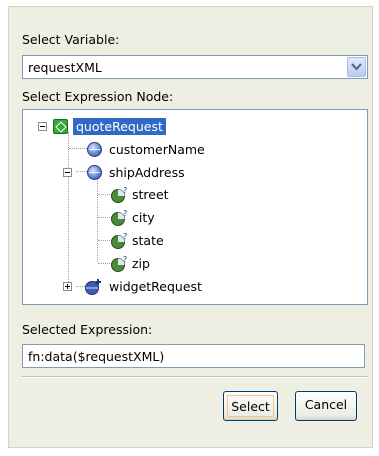  I want to click on select-variable-label: Select Variable:, so click(71, 39).